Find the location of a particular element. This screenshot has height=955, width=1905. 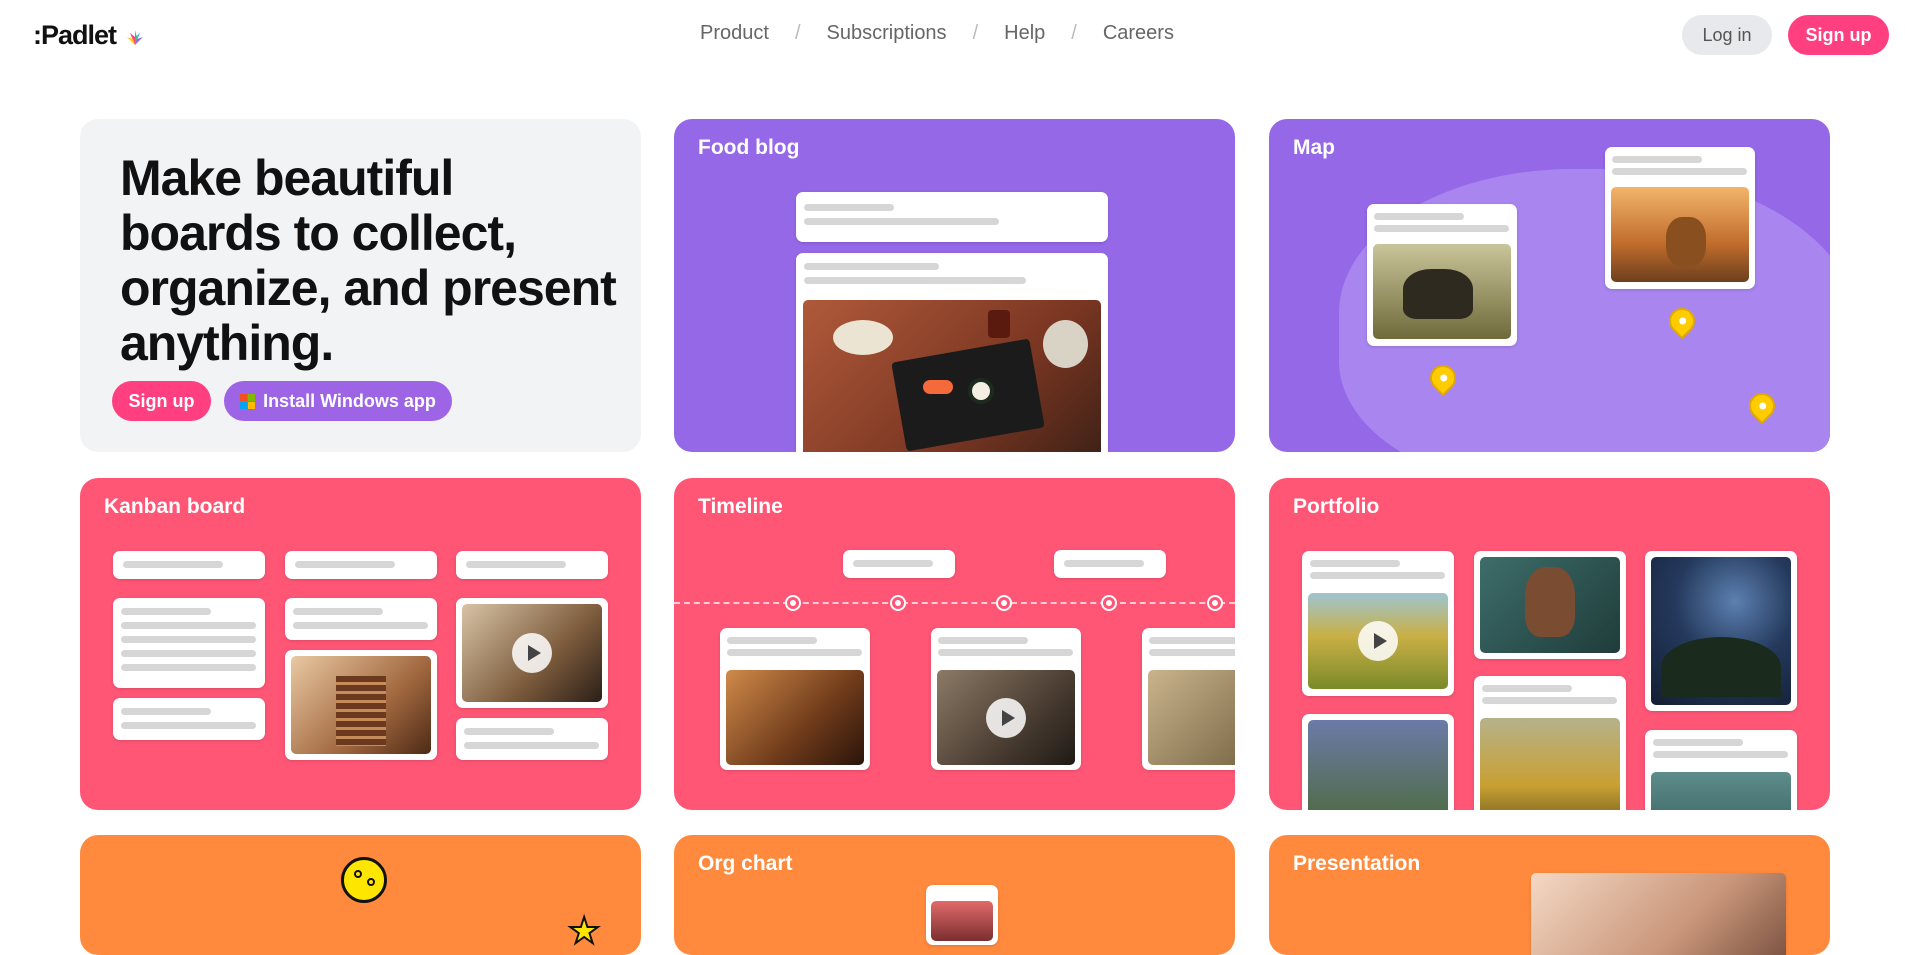

org-chart-post is located at coordinates (962, 915).